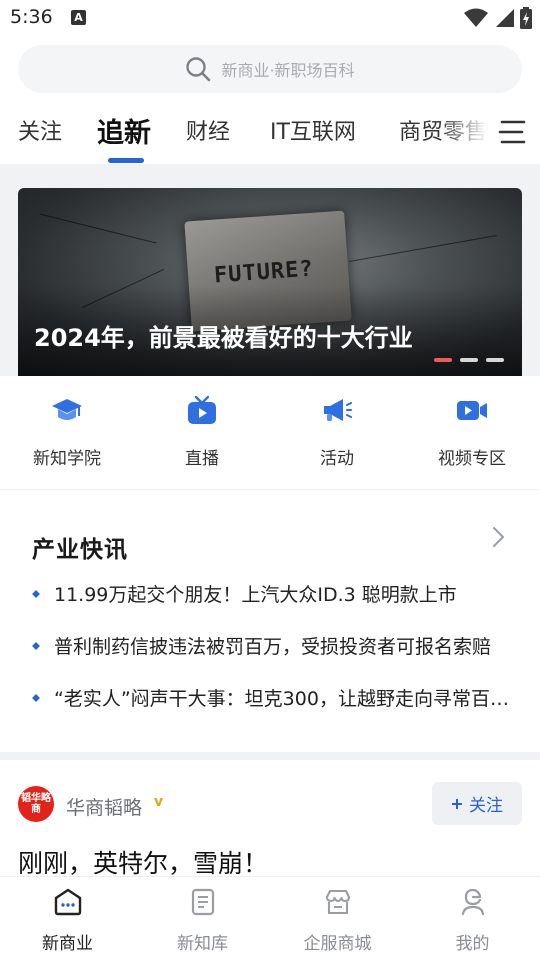 This screenshot has height=960, width=540. Describe the element at coordinates (288, 70) in the screenshot. I see `search-placeholder: 新商业·新职场百科` at that location.